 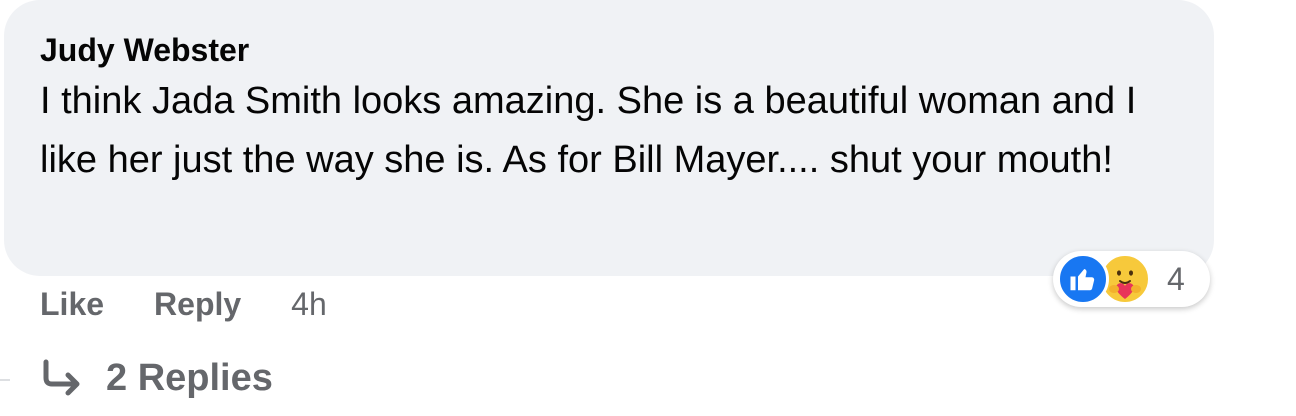 I want to click on thumbs-up-icon, so click(x=1082, y=280).